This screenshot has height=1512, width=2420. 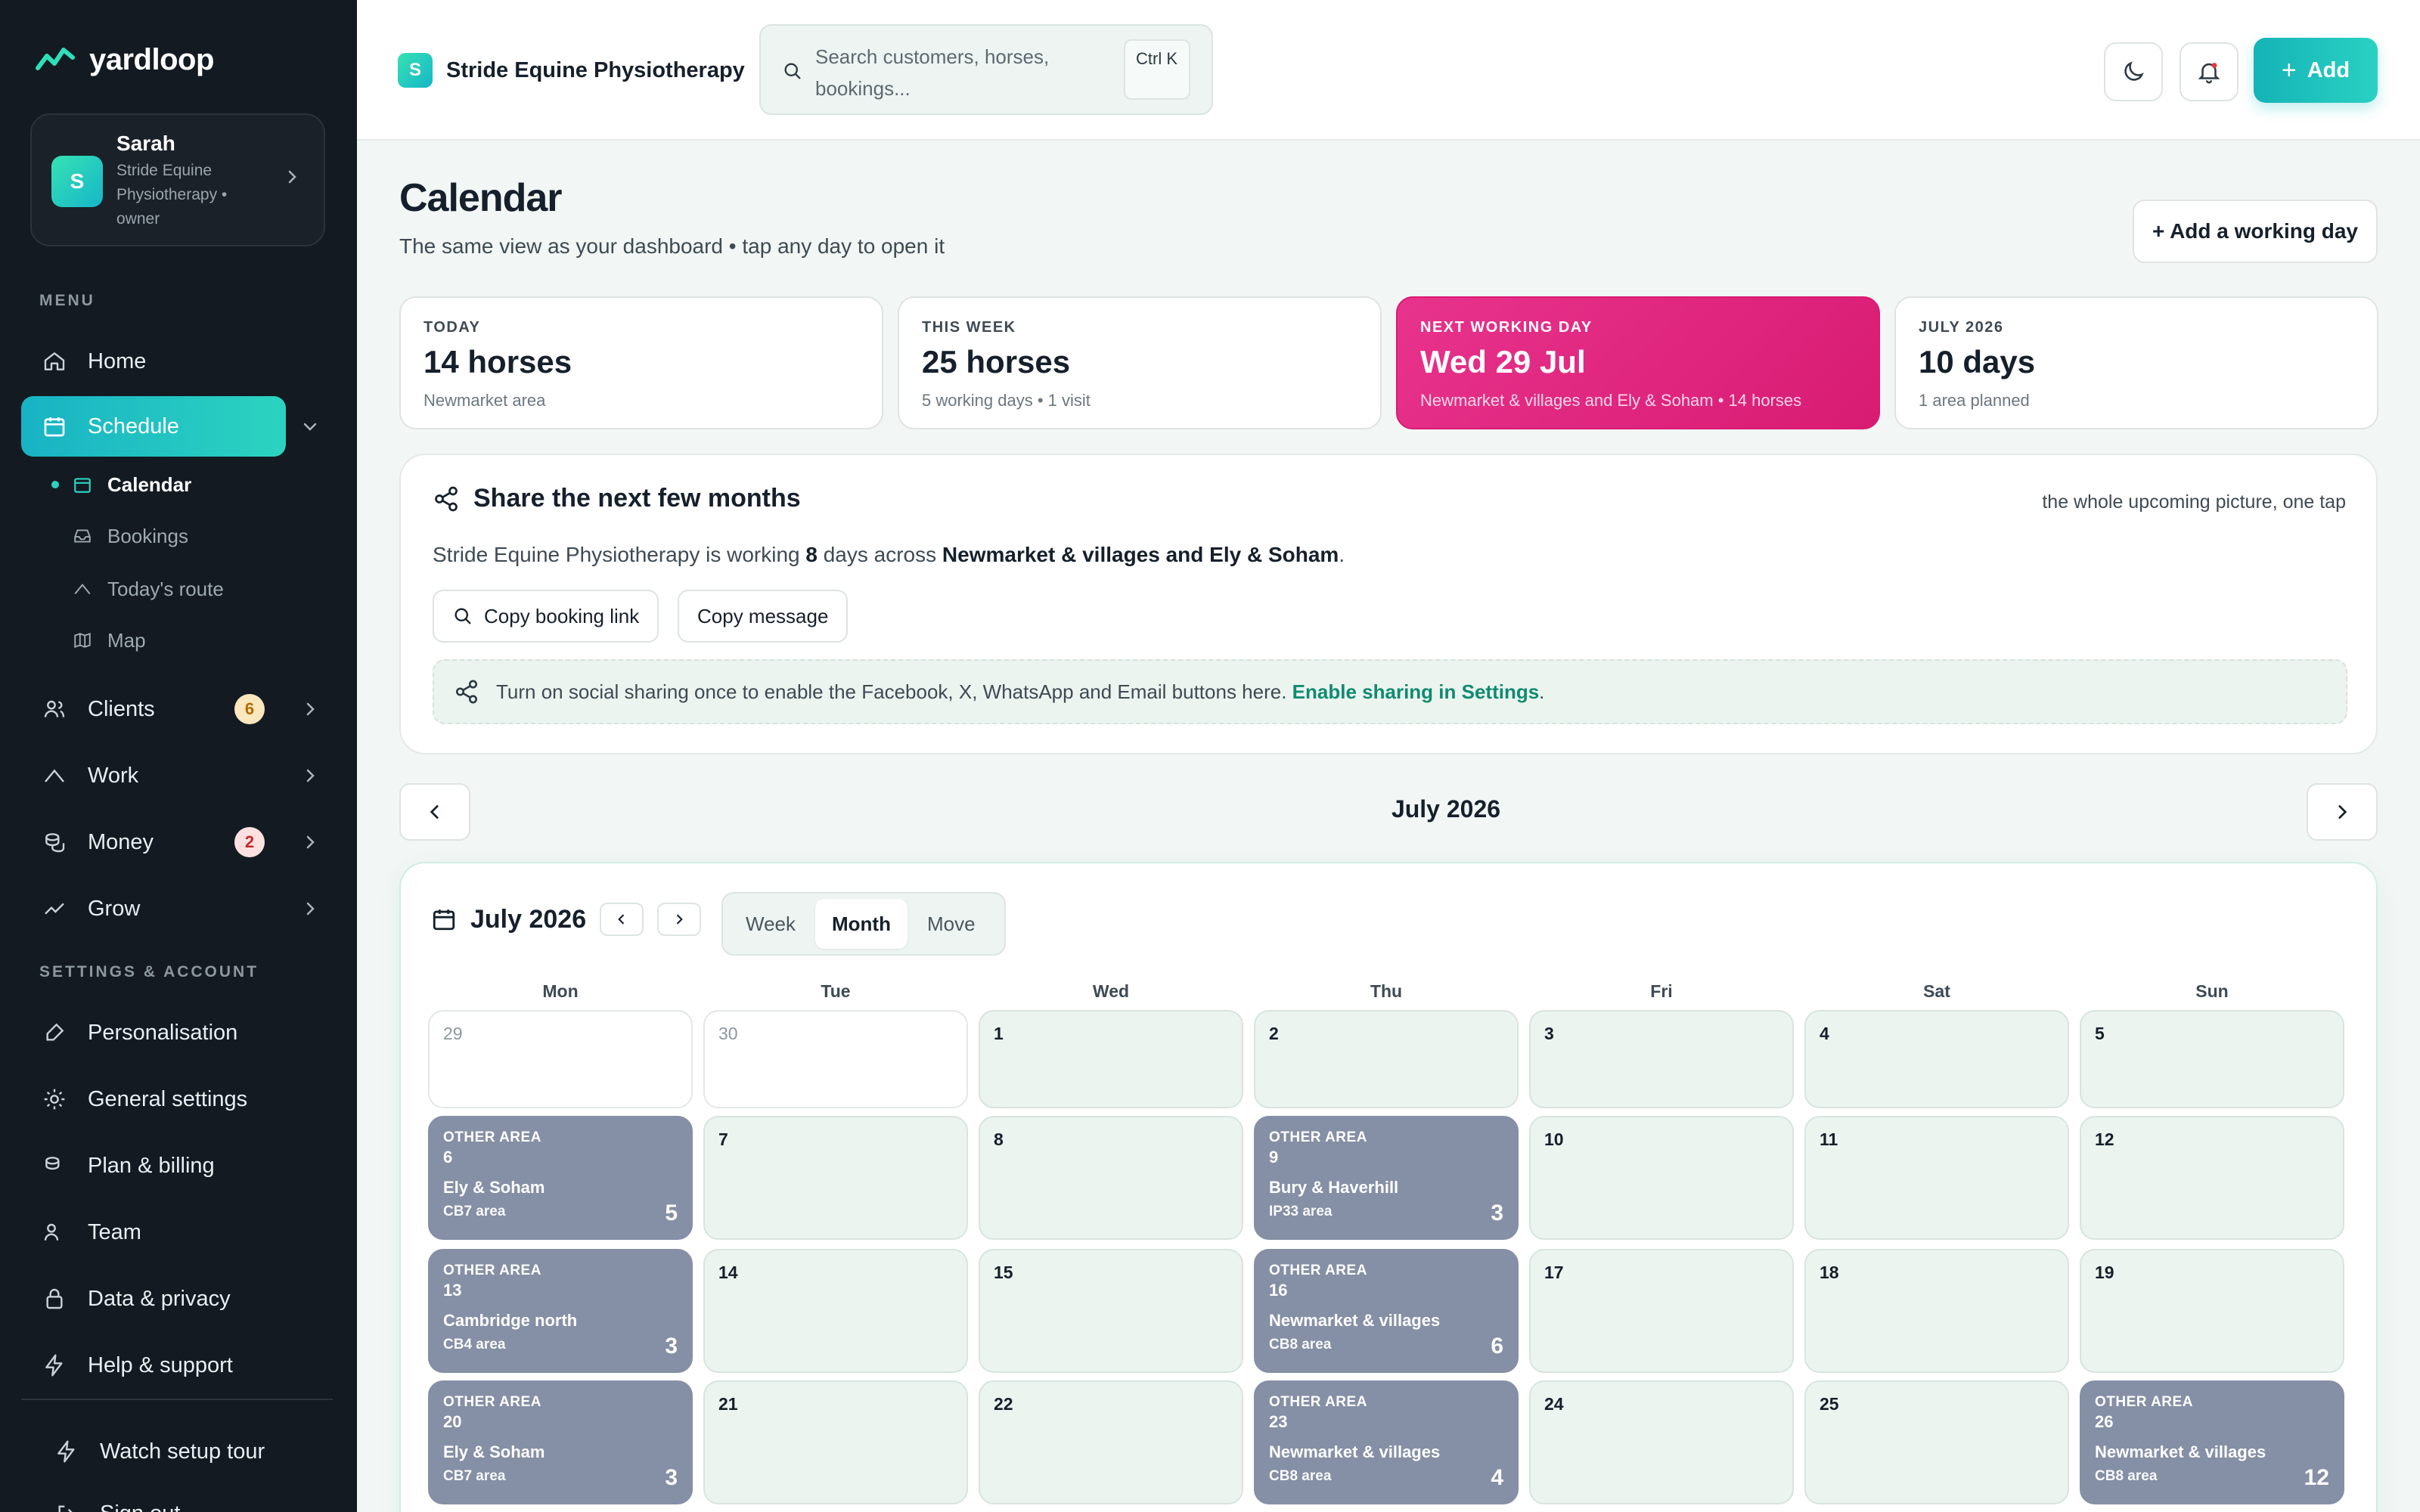 I want to click on calendar-day: 22, so click(x=1111, y=1442).